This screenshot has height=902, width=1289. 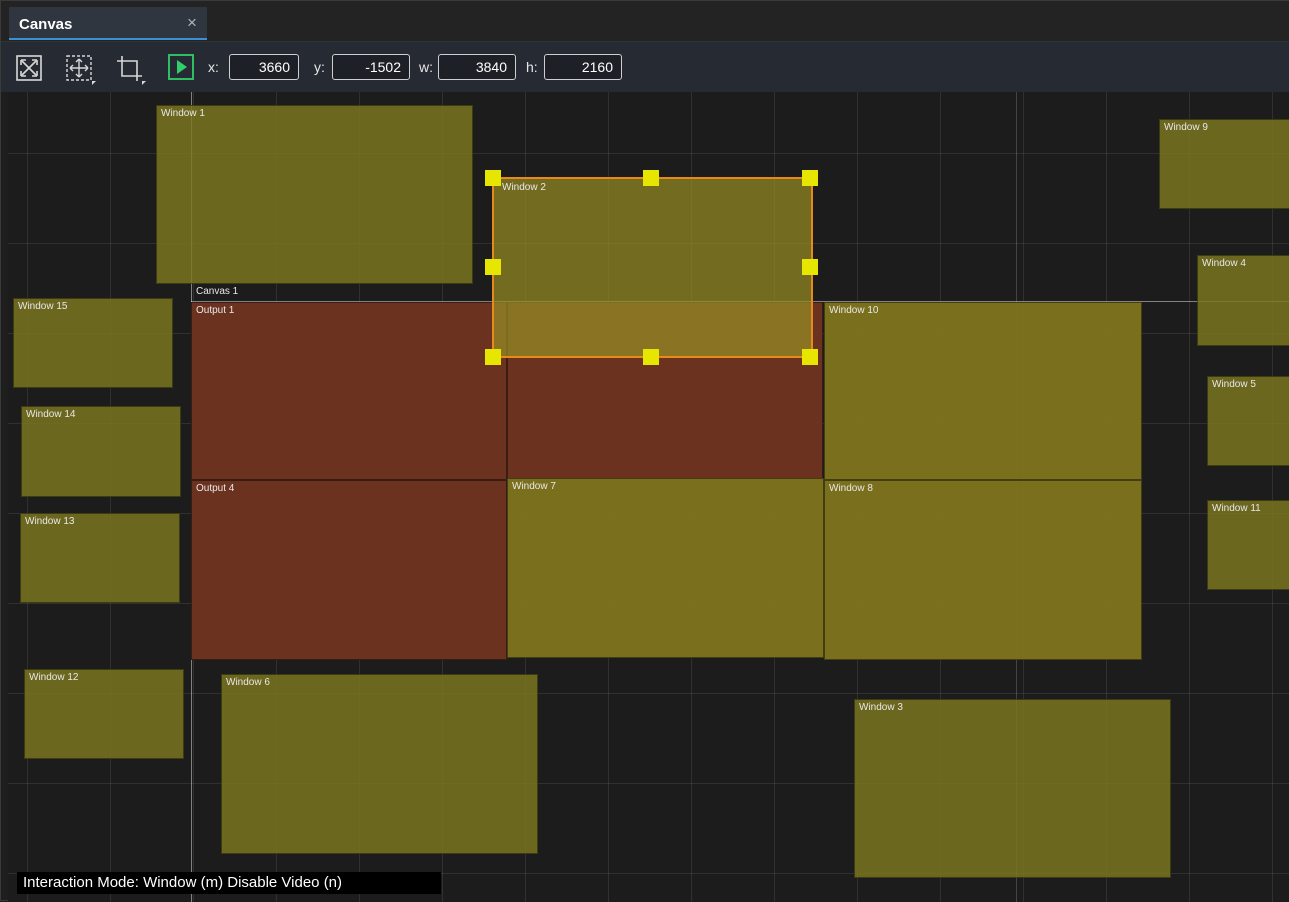 What do you see at coordinates (810, 178) in the screenshot?
I see `resize-handle-top-right` at bounding box center [810, 178].